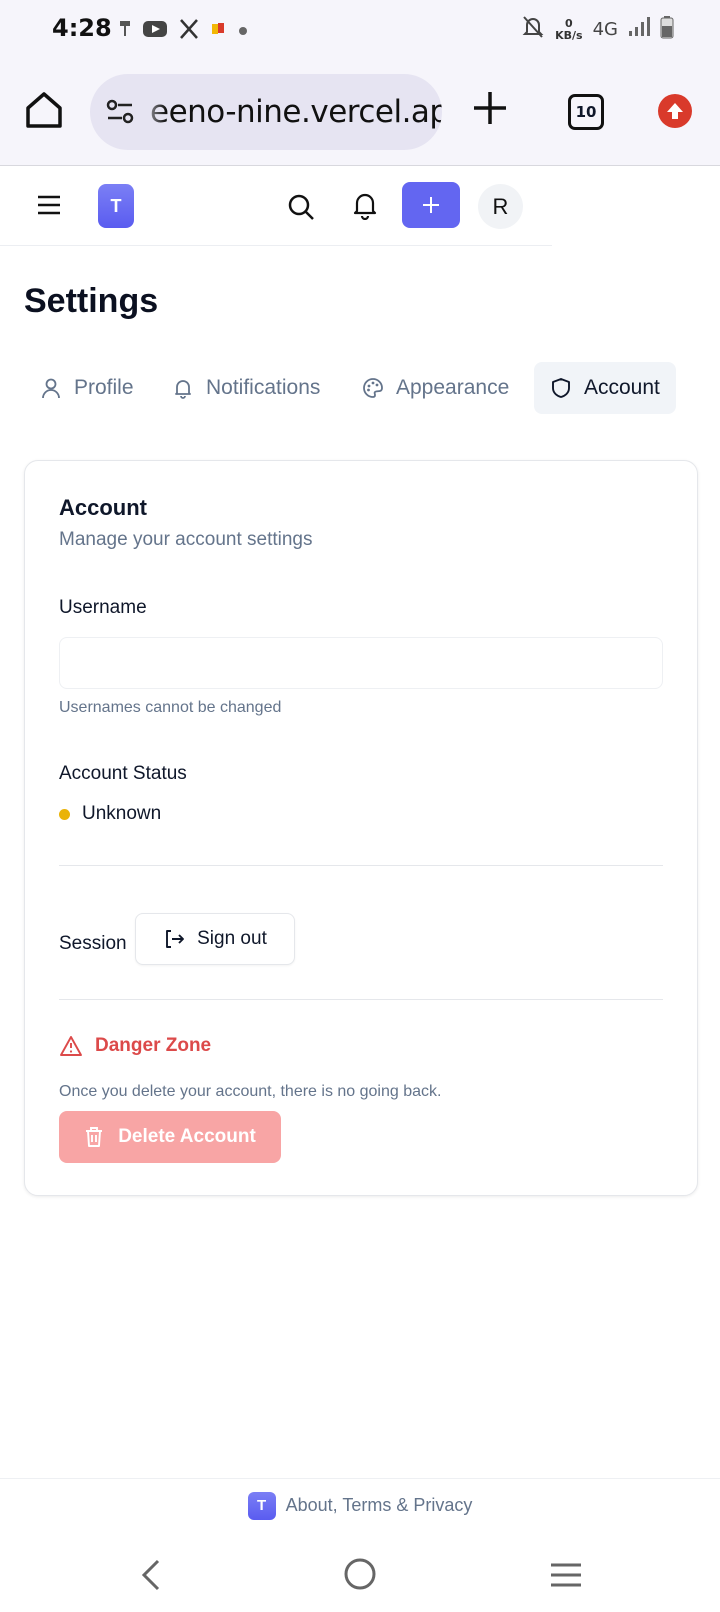  I want to click on tab-label: Appearance, so click(453, 387).